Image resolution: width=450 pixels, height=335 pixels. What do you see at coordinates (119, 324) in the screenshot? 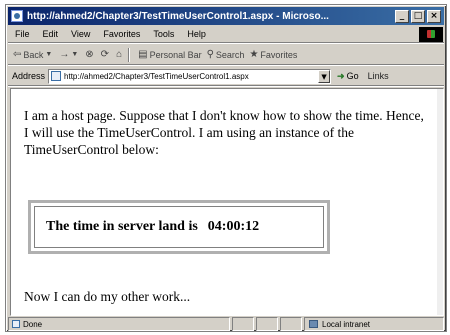
I see `status-main-pane: Done` at bounding box center [119, 324].